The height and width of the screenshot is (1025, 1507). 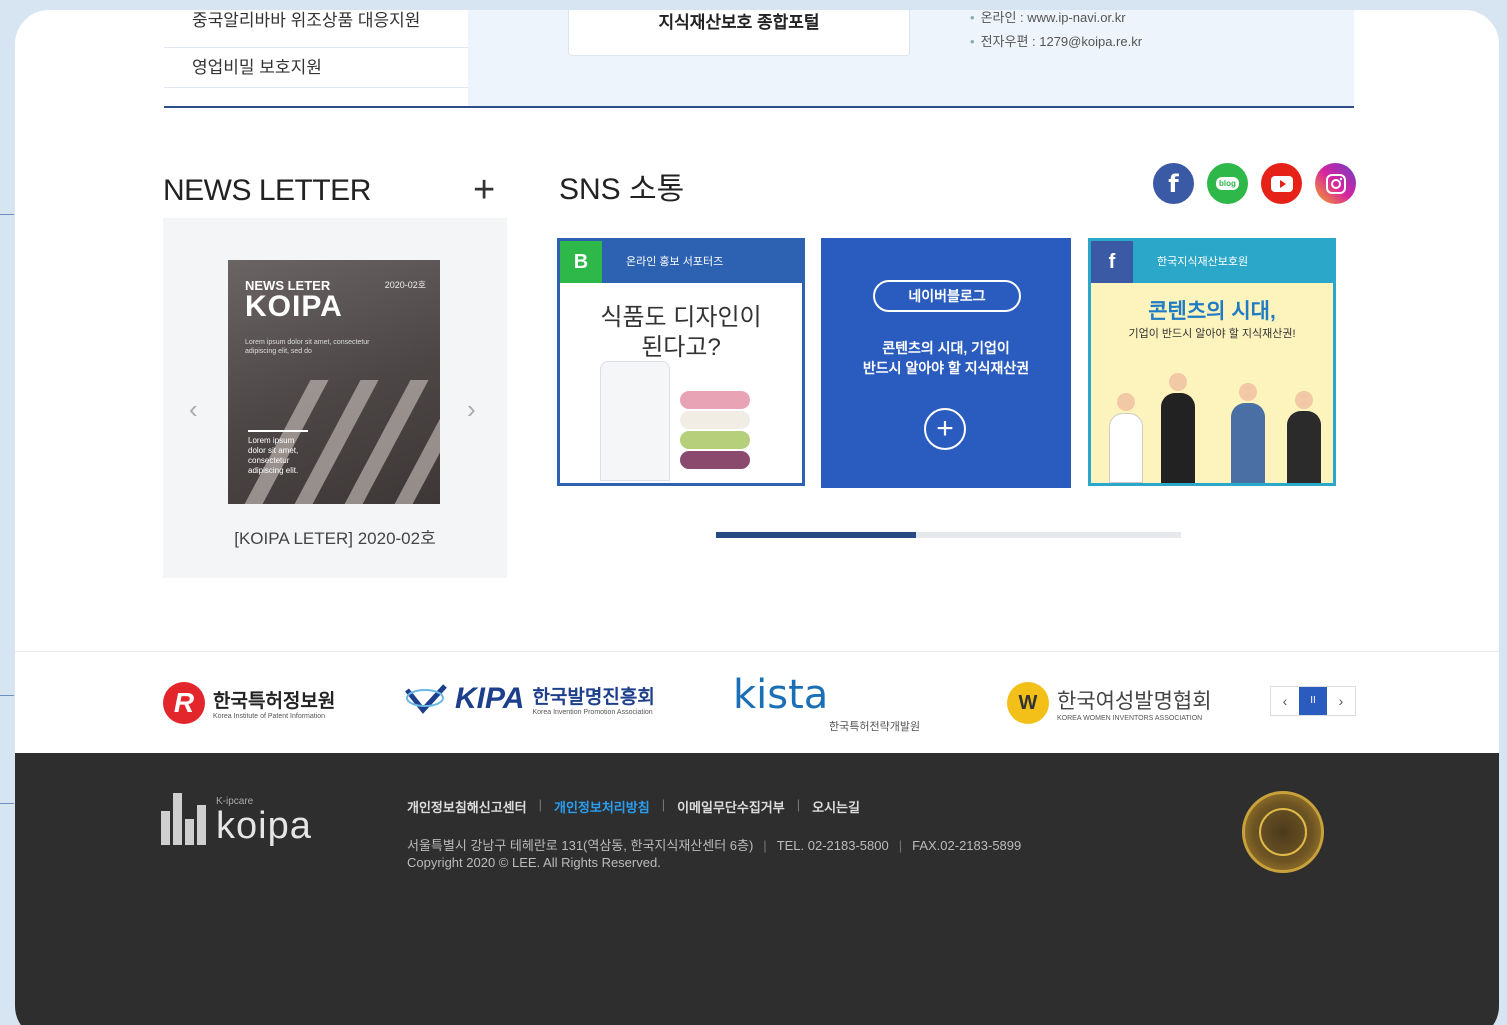 I want to click on partner-kista: kista 한국특허전략개발원, so click(x=826, y=703).